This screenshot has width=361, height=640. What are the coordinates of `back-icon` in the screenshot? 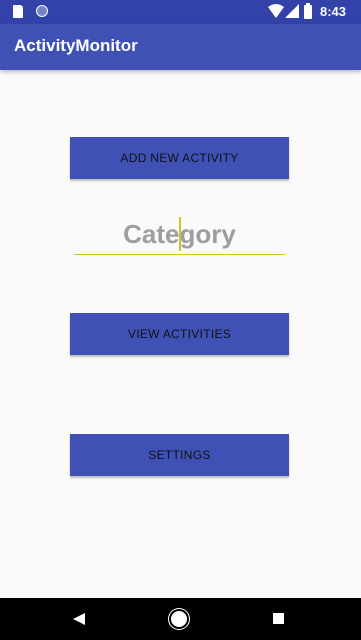 It's located at (79, 619).